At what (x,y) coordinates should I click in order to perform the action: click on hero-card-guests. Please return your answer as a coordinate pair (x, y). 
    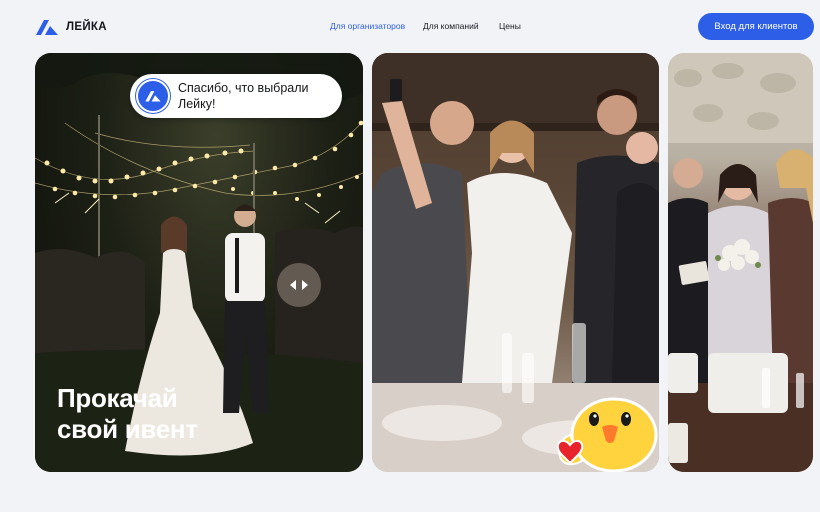
    Looking at the image, I should click on (740, 262).